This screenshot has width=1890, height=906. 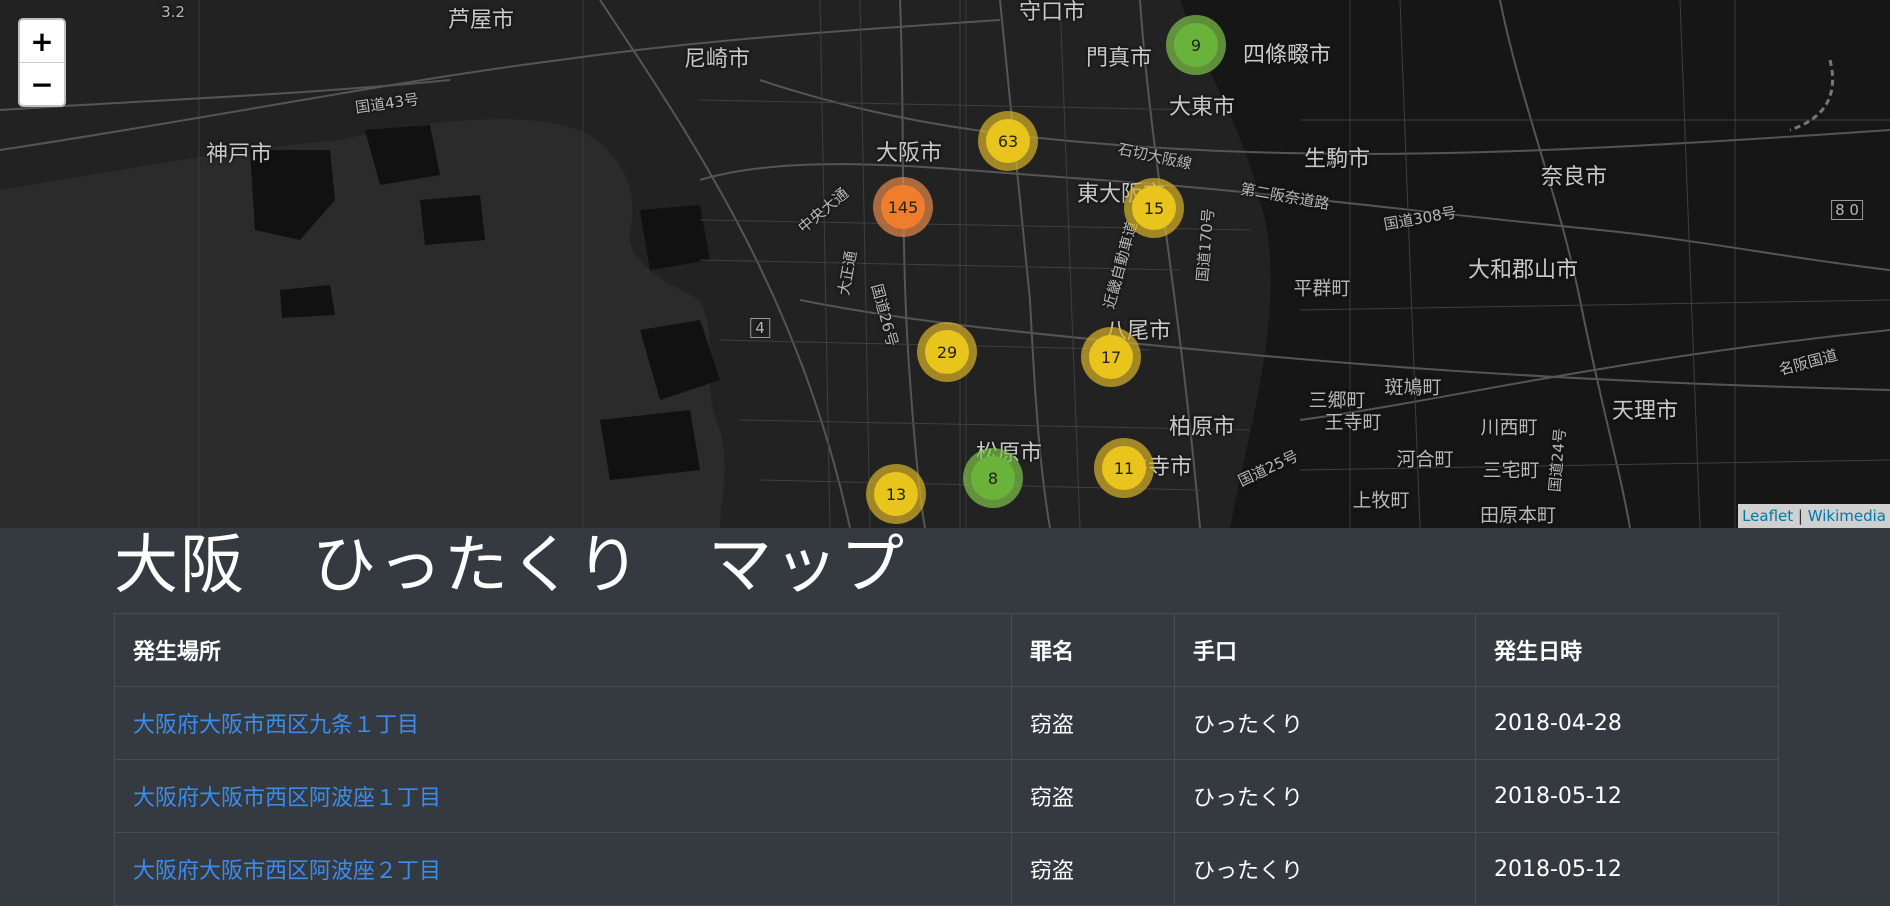 I want to click on cluster-marker: 17, so click(x=1111, y=357).